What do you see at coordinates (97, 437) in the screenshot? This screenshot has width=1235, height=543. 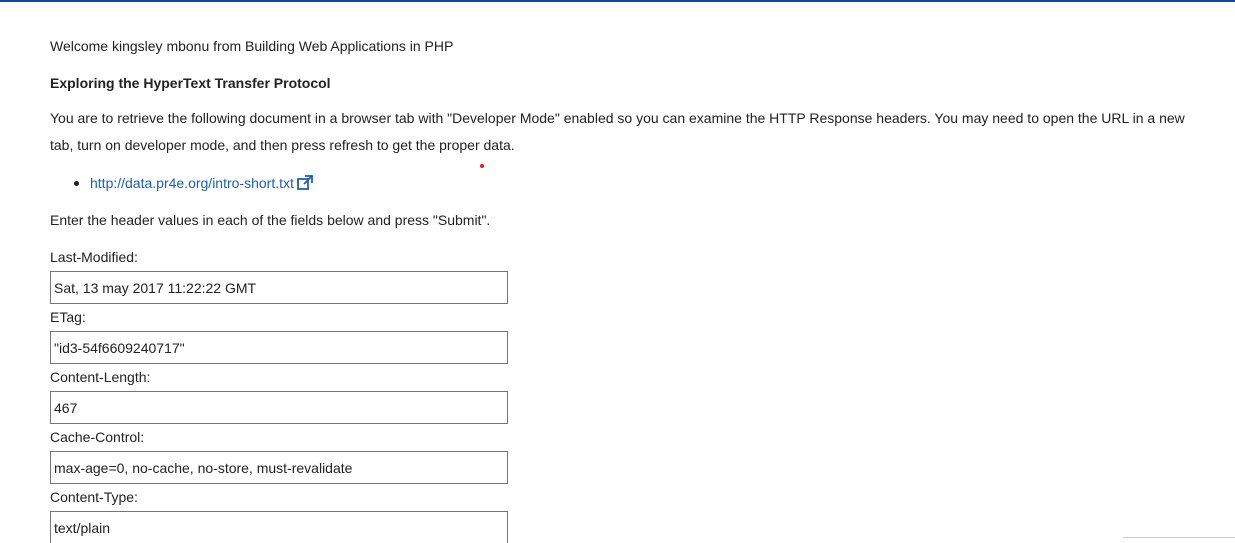 I see `cache-control-label: Cache-Control:` at bounding box center [97, 437].